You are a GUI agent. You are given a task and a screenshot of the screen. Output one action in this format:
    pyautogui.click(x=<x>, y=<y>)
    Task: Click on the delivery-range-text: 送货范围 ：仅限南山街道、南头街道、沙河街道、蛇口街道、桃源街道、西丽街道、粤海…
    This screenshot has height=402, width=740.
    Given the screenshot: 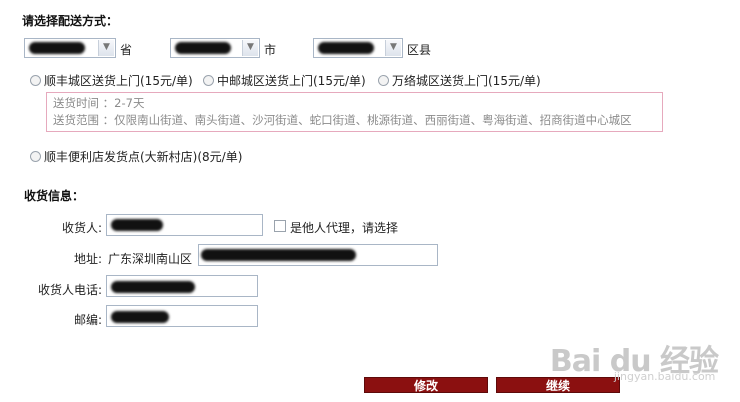 What is the action you would take?
    pyautogui.click(x=342, y=120)
    